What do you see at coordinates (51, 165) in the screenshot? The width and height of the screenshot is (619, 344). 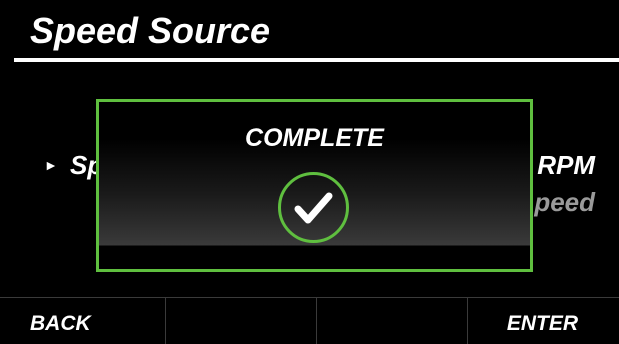 I see `selection-pointer-icon: ►` at bounding box center [51, 165].